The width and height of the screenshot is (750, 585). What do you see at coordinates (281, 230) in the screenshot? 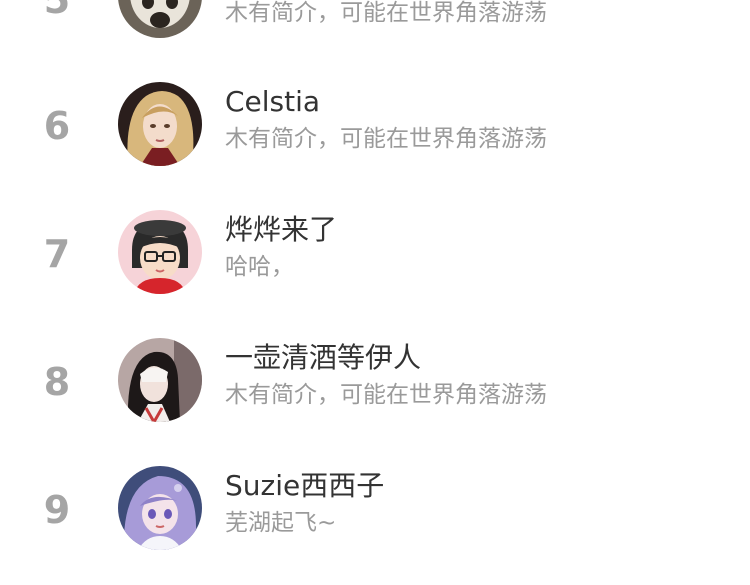
I see `user-name: 烨烨来了` at bounding box center [281, 230].